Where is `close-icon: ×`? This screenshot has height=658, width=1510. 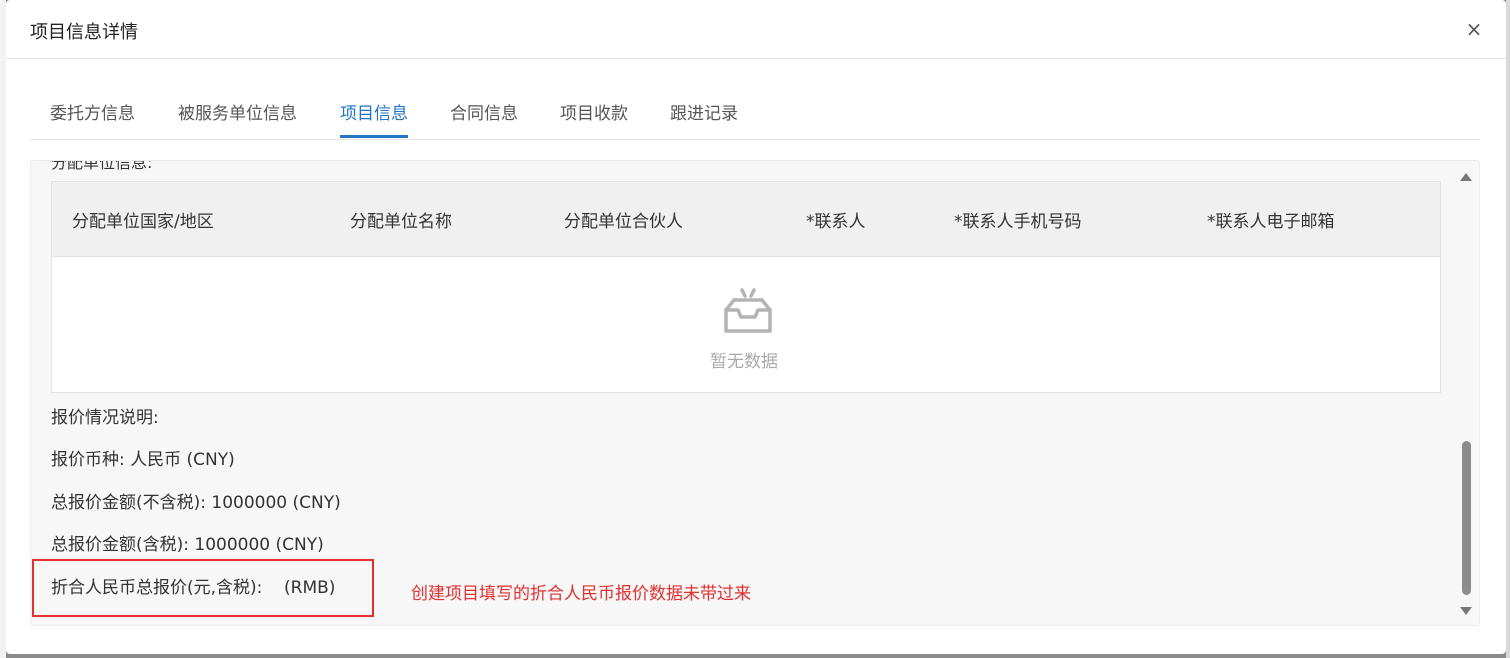
close-icon: × is located at coordinates (1474, 29).